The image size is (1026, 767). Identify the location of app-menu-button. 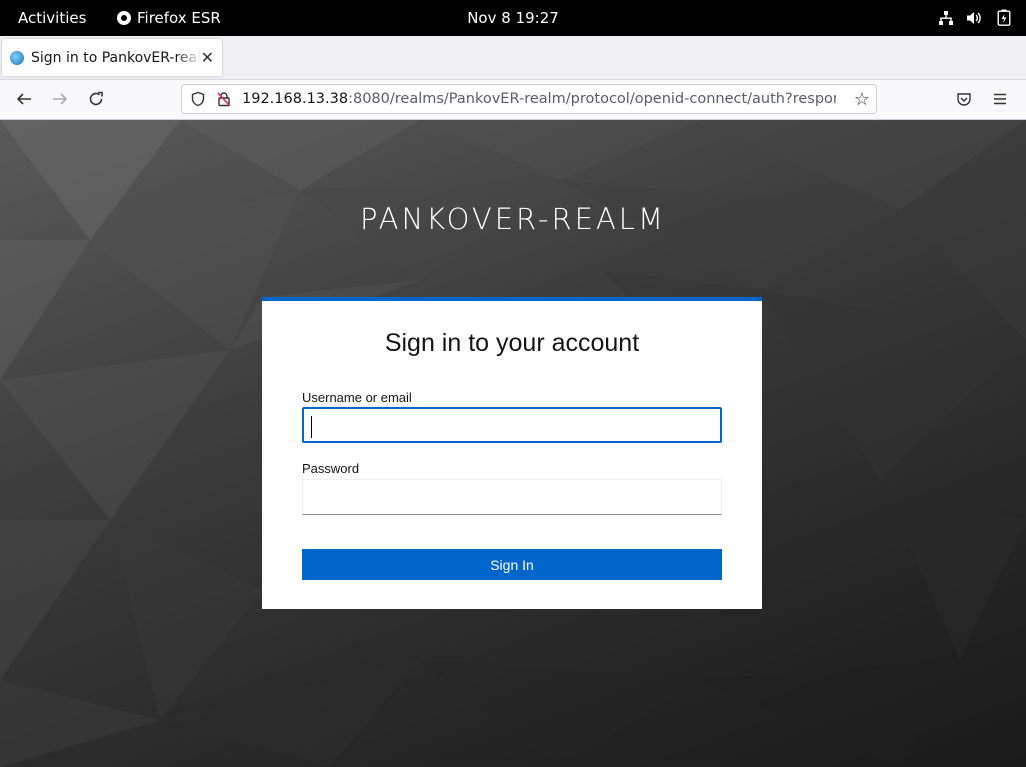
(1000, 99).